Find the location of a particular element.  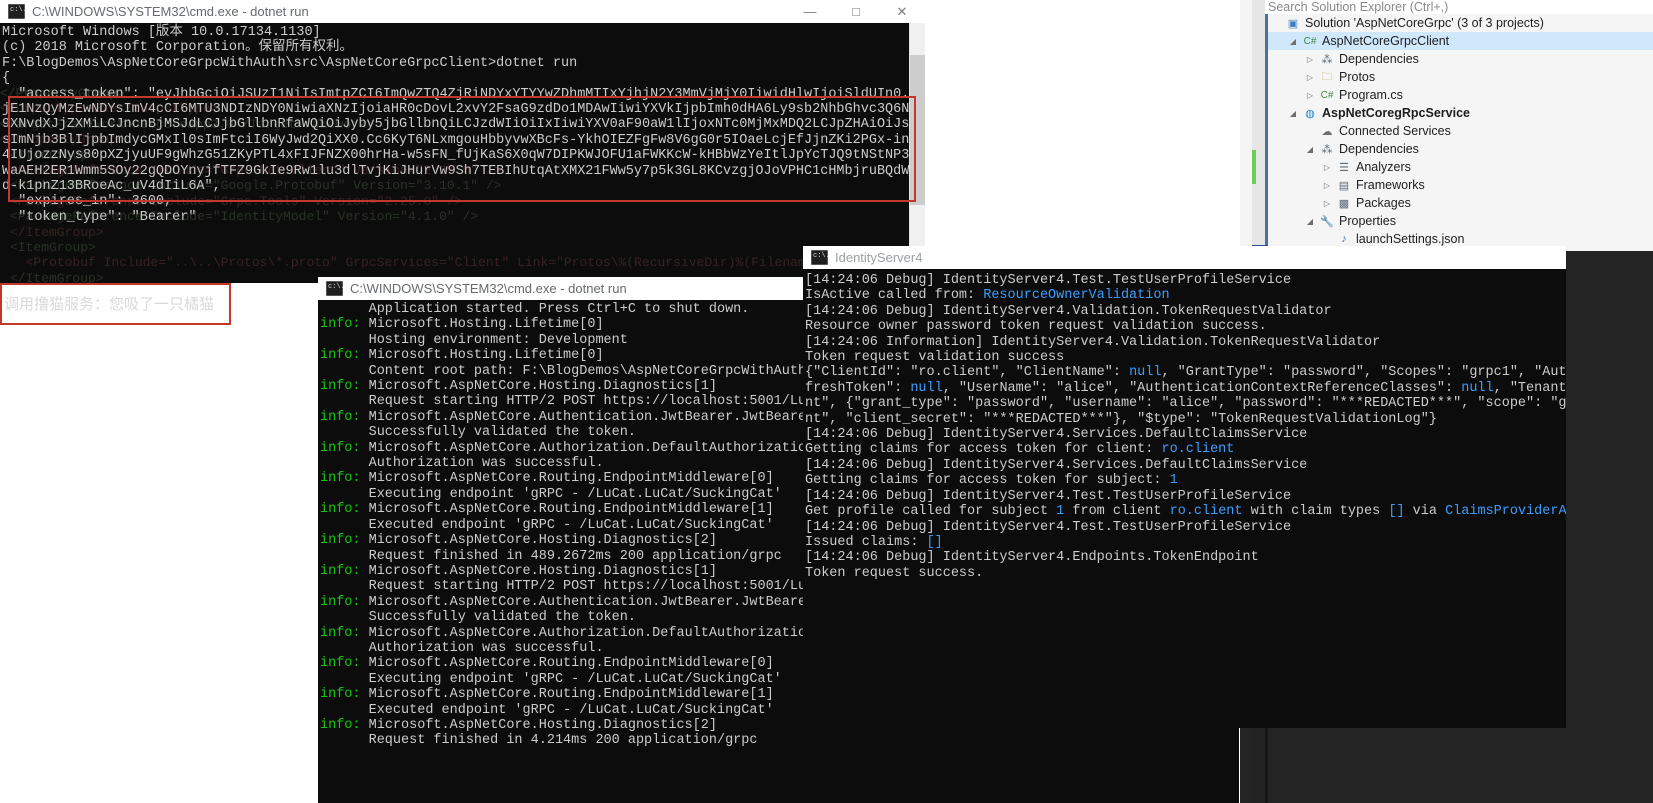

console-line: "expires_in": 3600, is located at coordinates (87, 202).